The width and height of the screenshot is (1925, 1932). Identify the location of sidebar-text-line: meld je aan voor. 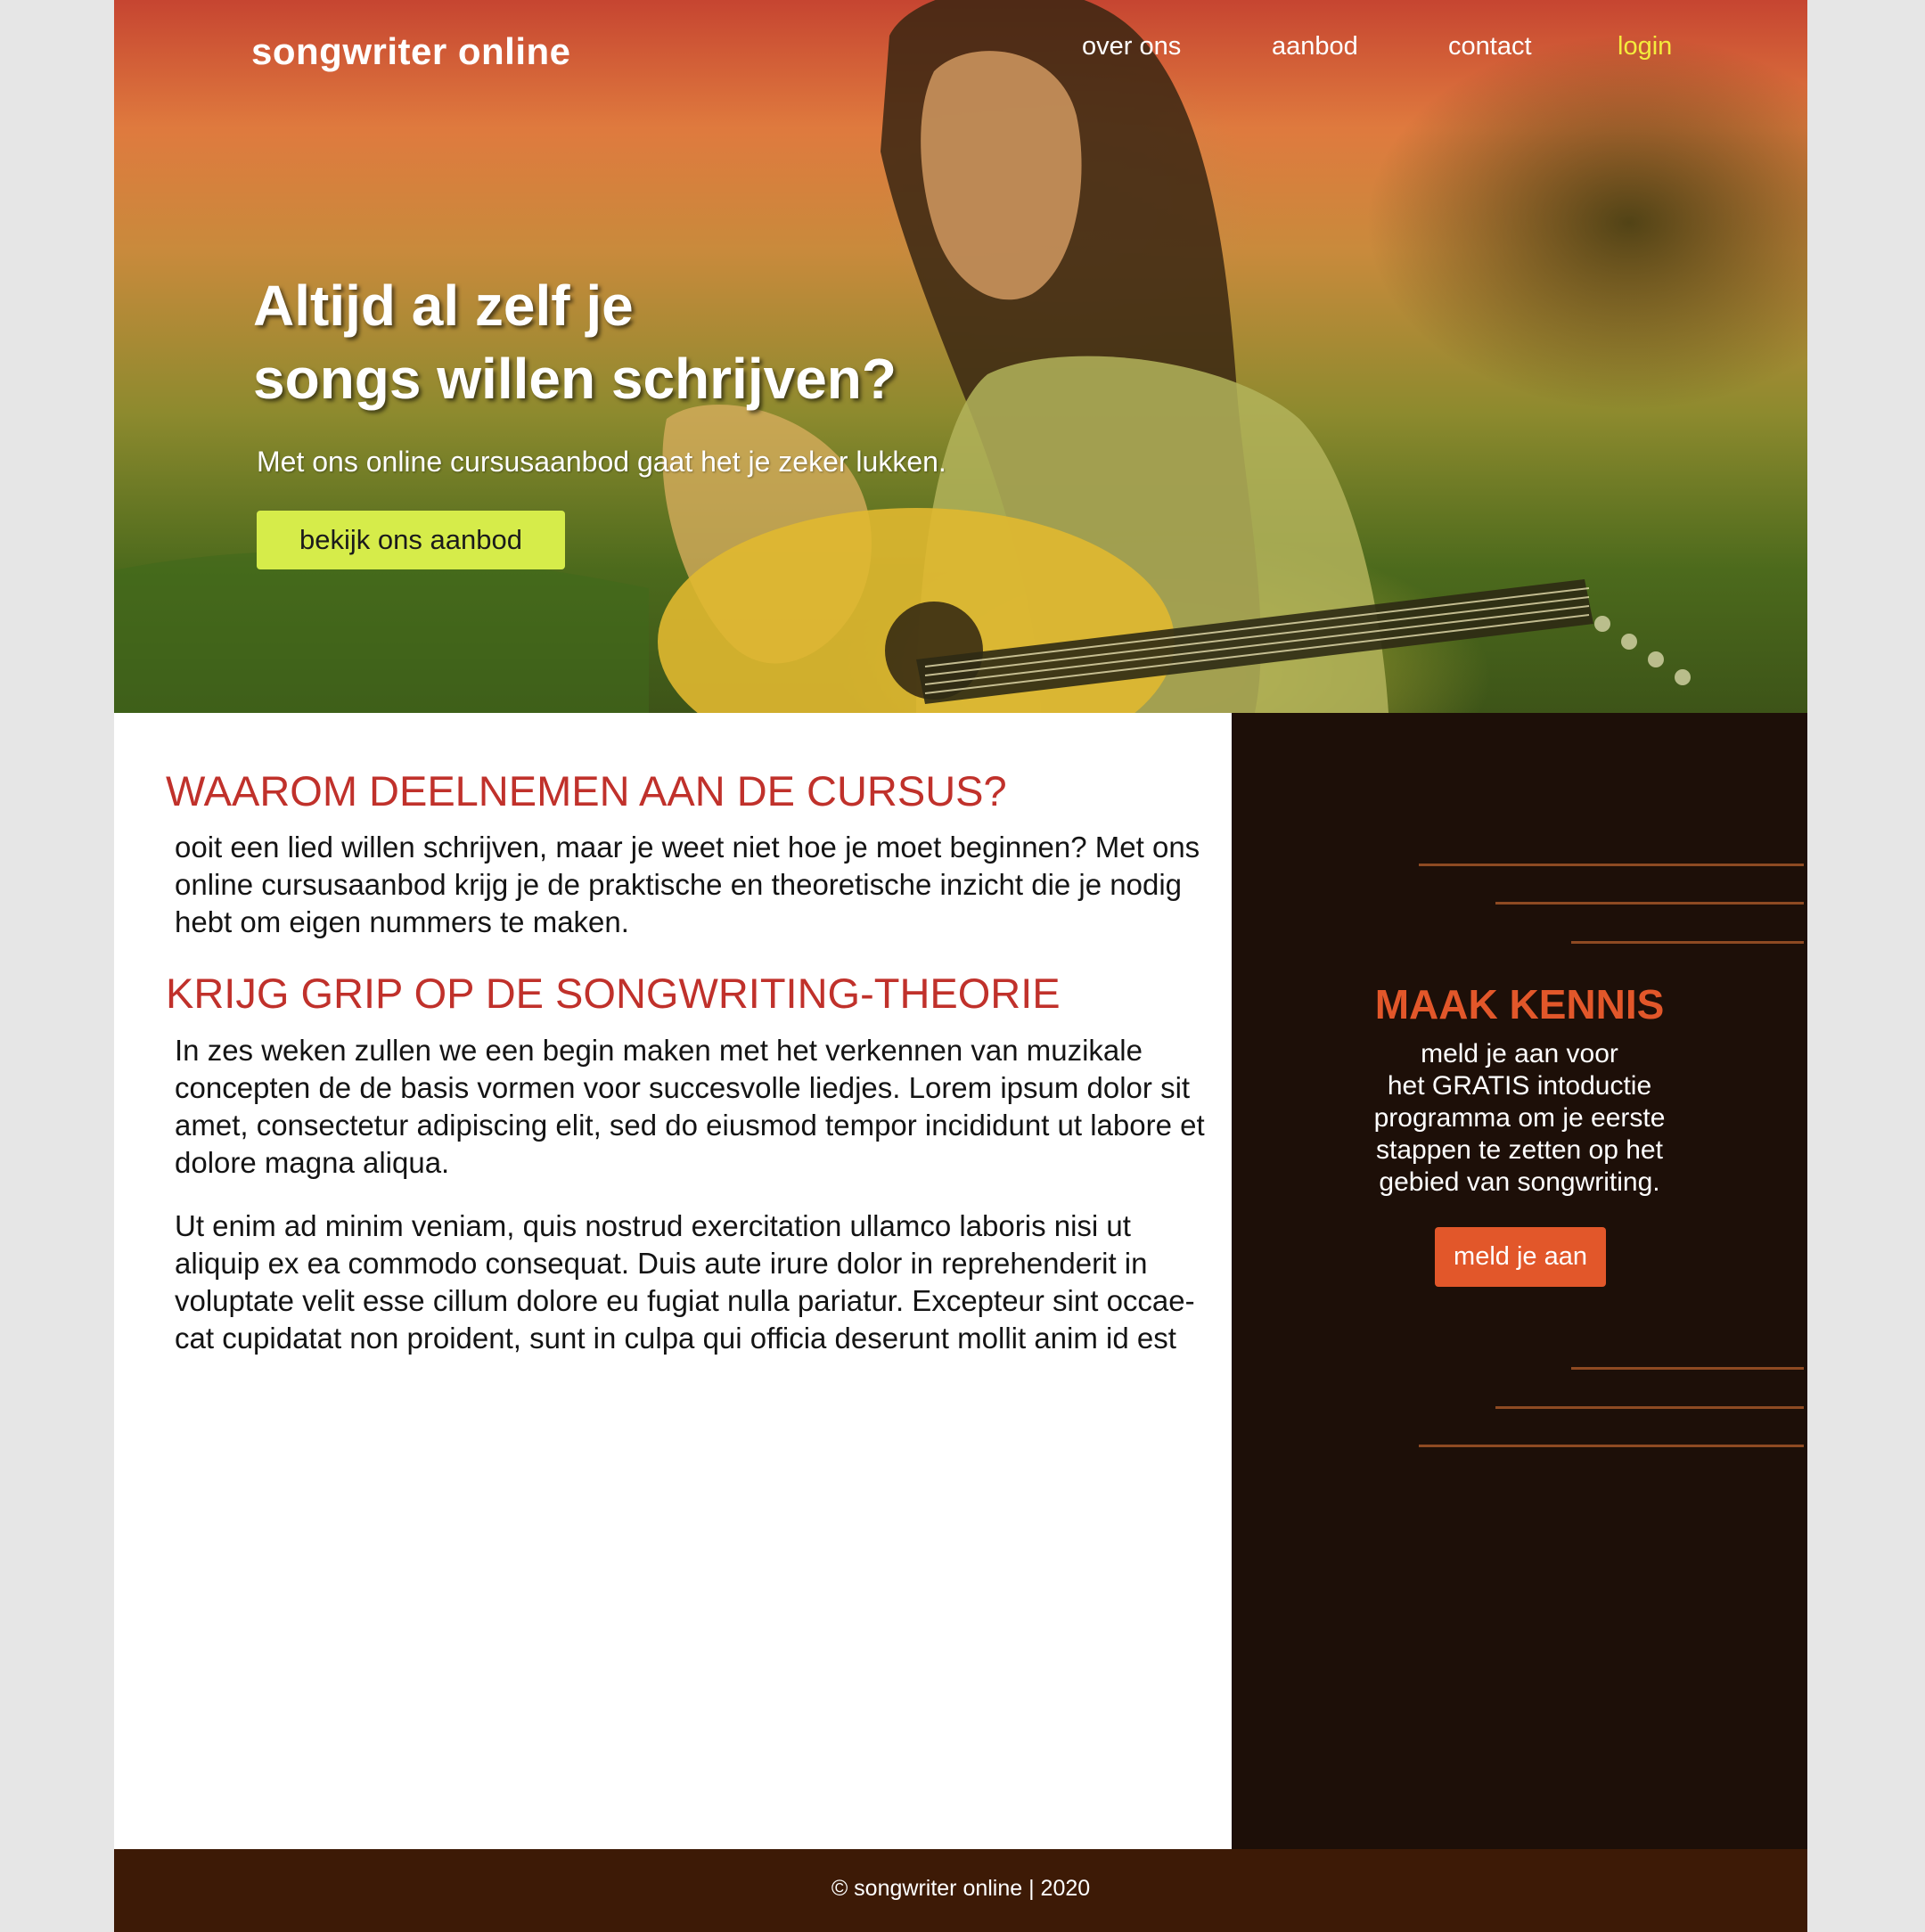
(1519, 1053).